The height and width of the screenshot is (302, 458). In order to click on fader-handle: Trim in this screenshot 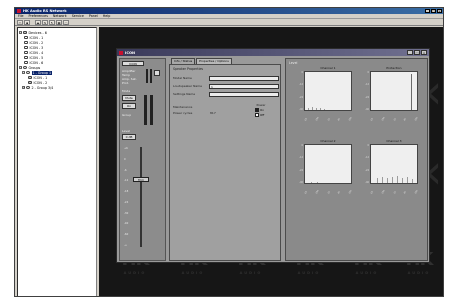, I will do `click(141, 179)`.